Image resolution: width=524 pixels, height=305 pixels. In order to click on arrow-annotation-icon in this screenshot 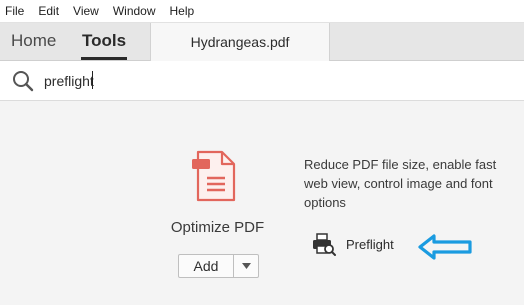, I will do `click(445, 247)`.